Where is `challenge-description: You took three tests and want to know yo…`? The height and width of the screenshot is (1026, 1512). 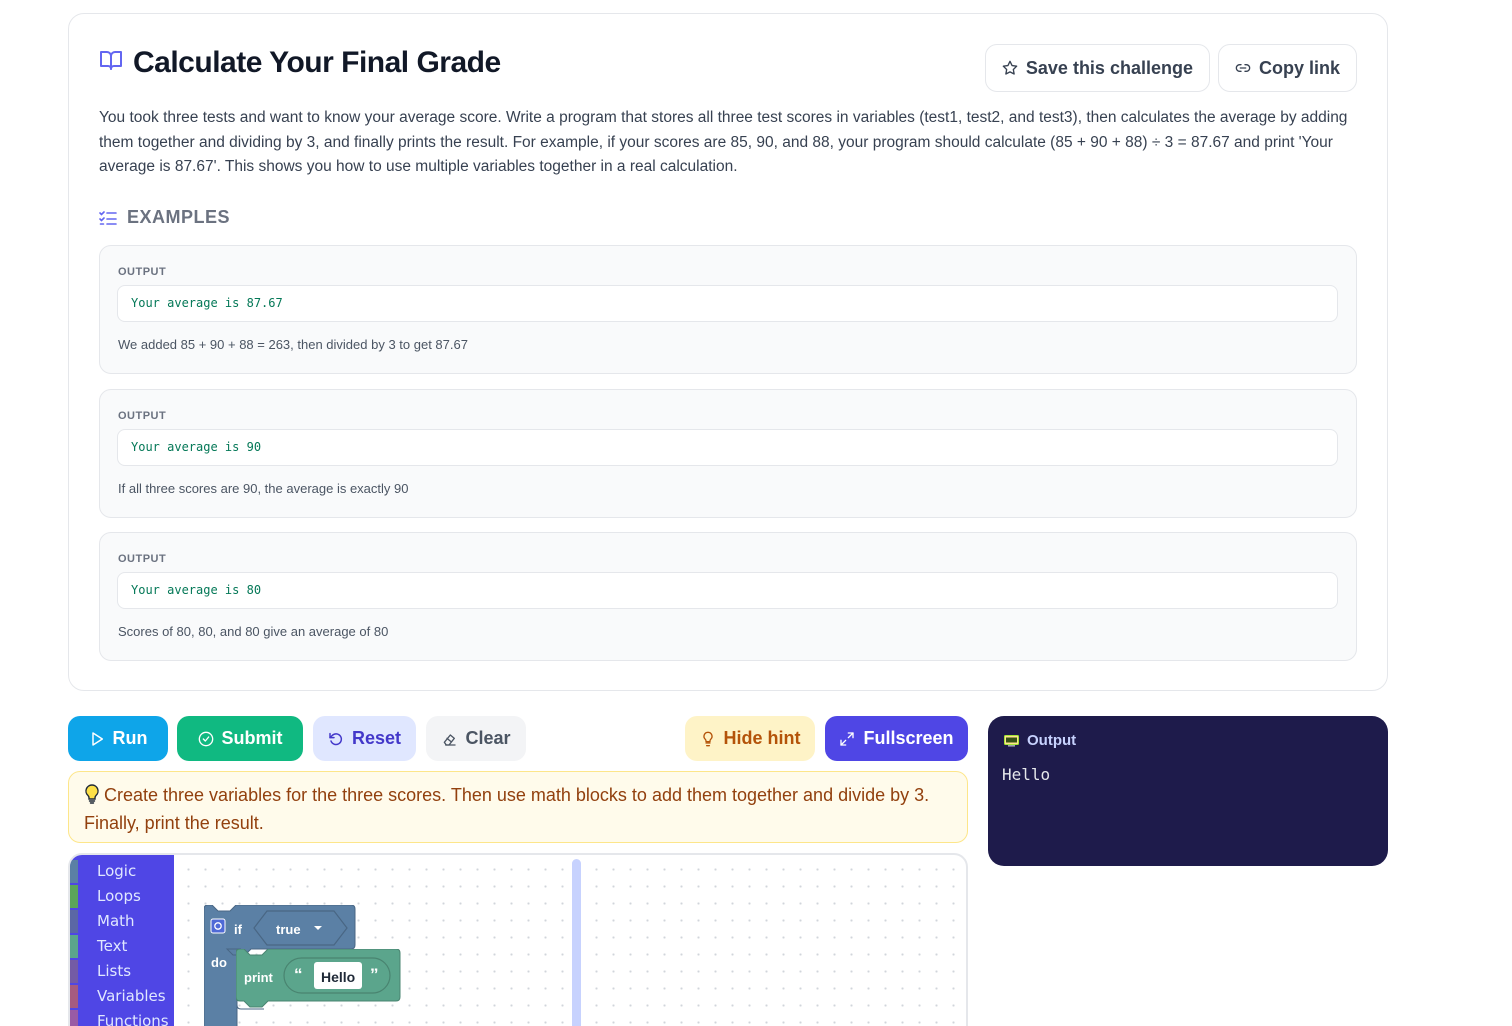 challenge-description: You took three tests and want to know yo… is located at coordinates (723, 142).